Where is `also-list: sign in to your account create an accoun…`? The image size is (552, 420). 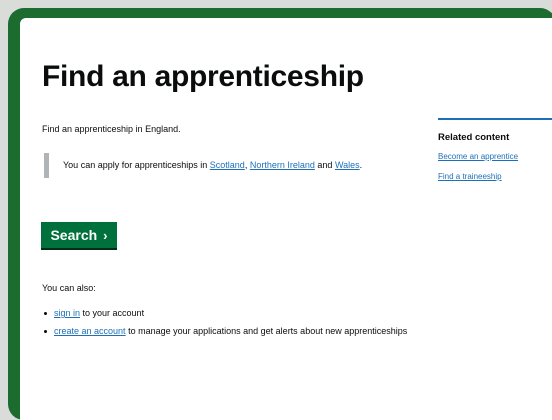
also-list: sign in to your account create an accoun… is located at coordinates (232, 325).